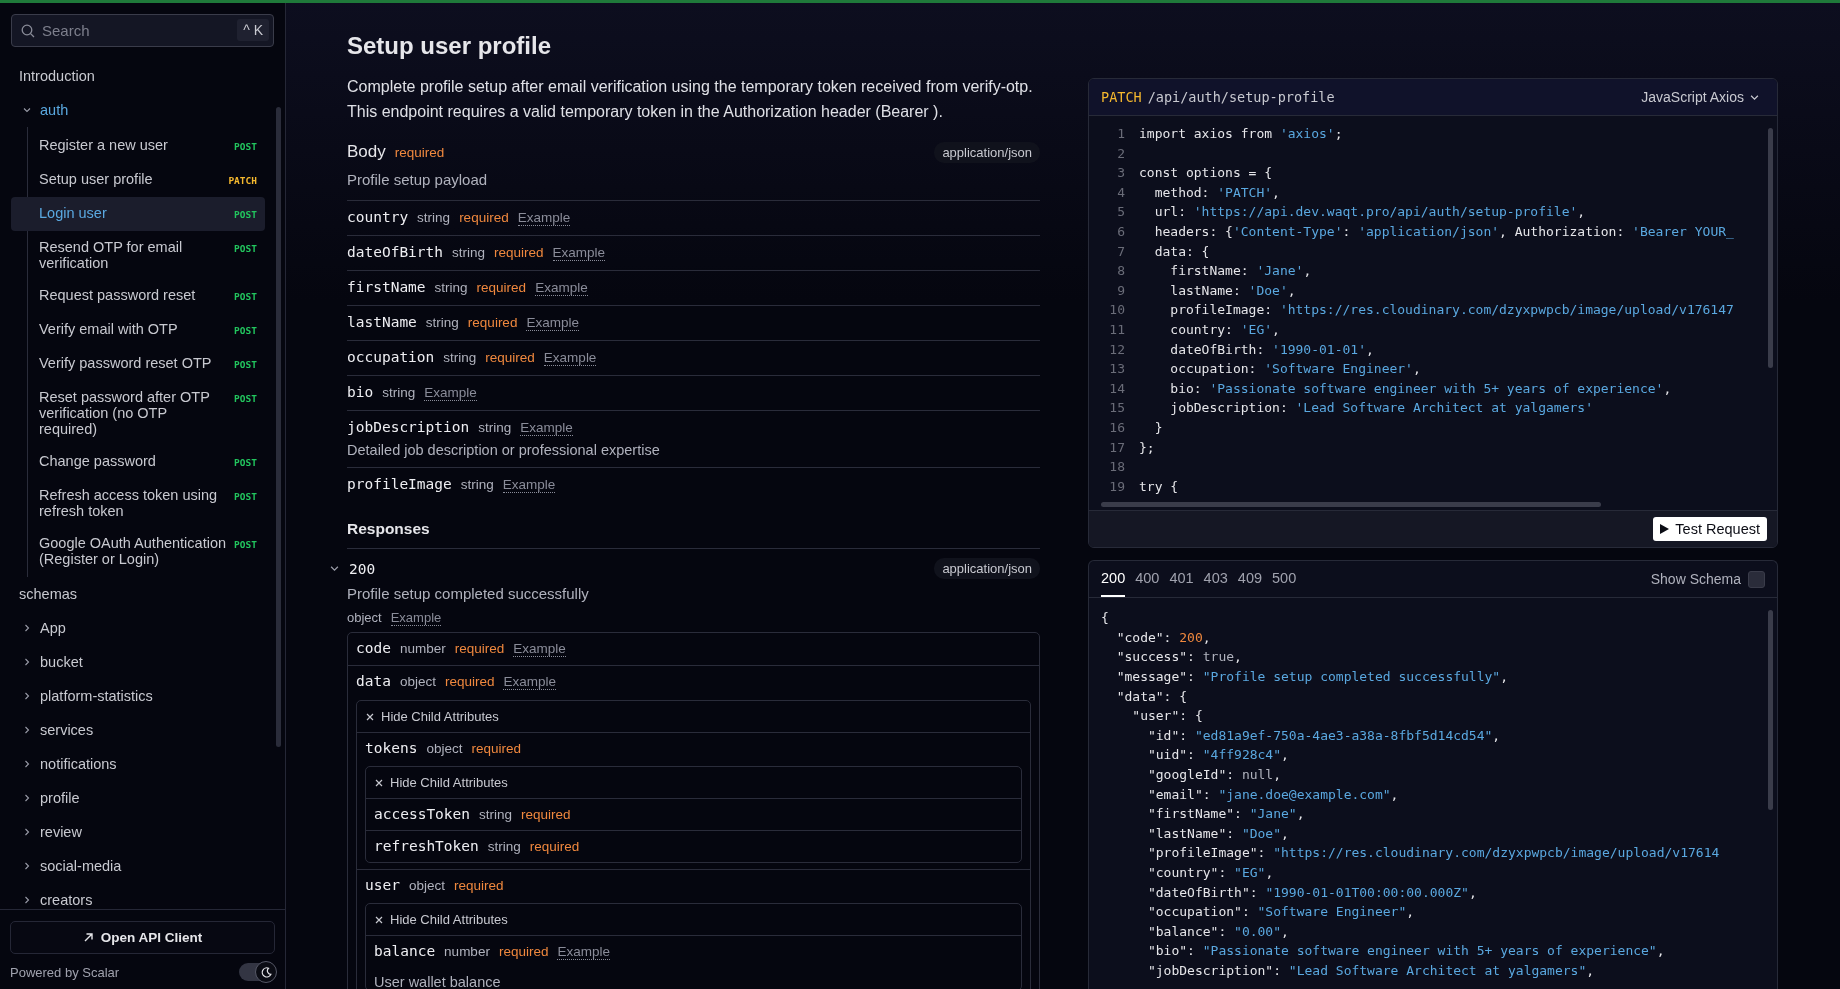 This screenshot has height=989, width=1840. Describe the element at coordinates (138, 730) in the screenshot. I see `sidebar-group: services` at that location.